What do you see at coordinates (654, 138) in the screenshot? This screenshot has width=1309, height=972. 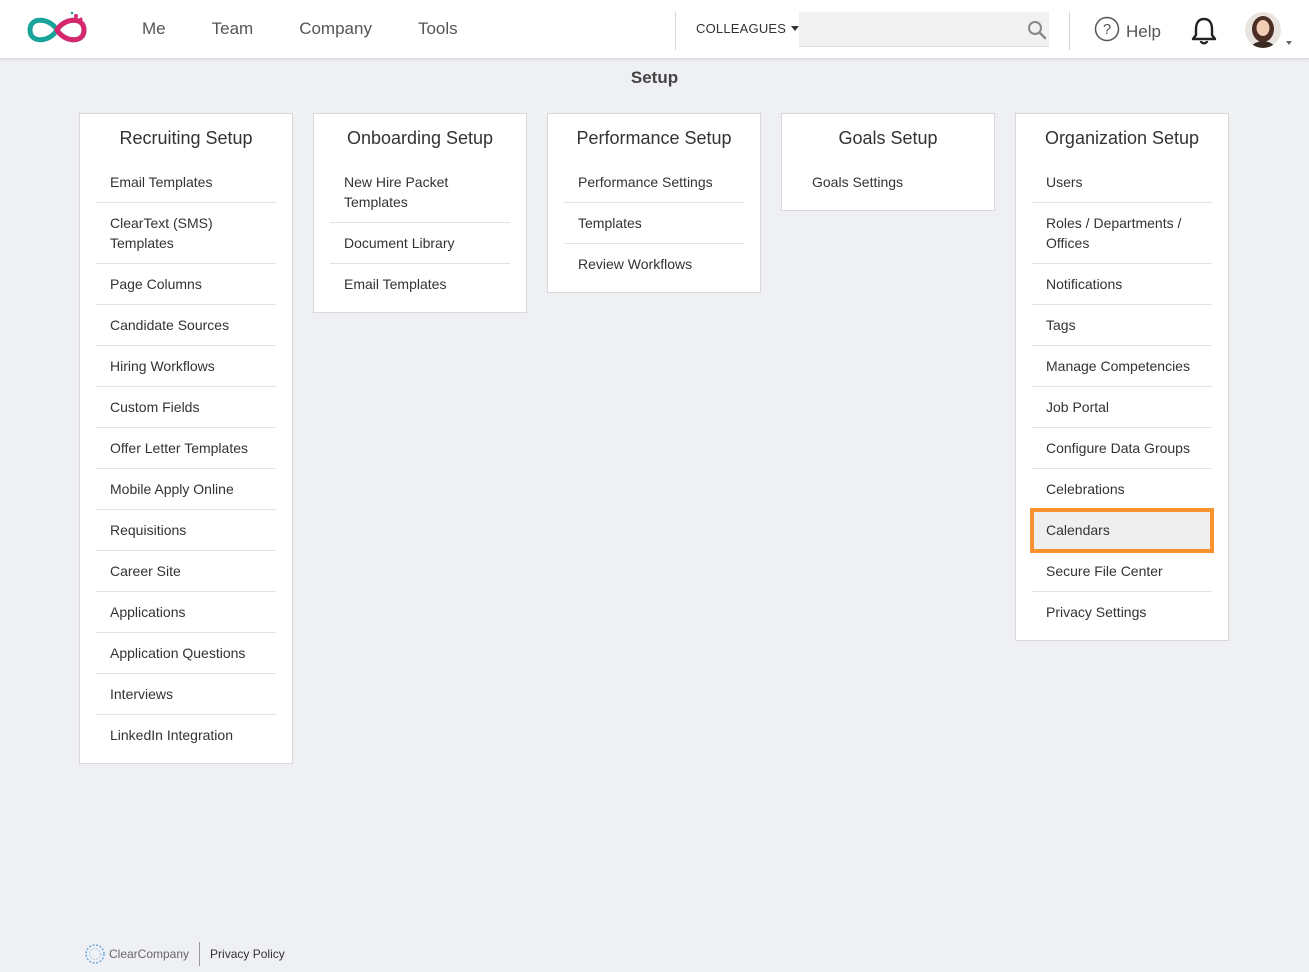 I see `card-title: Performance Setup` at bounding box center [654, 138].